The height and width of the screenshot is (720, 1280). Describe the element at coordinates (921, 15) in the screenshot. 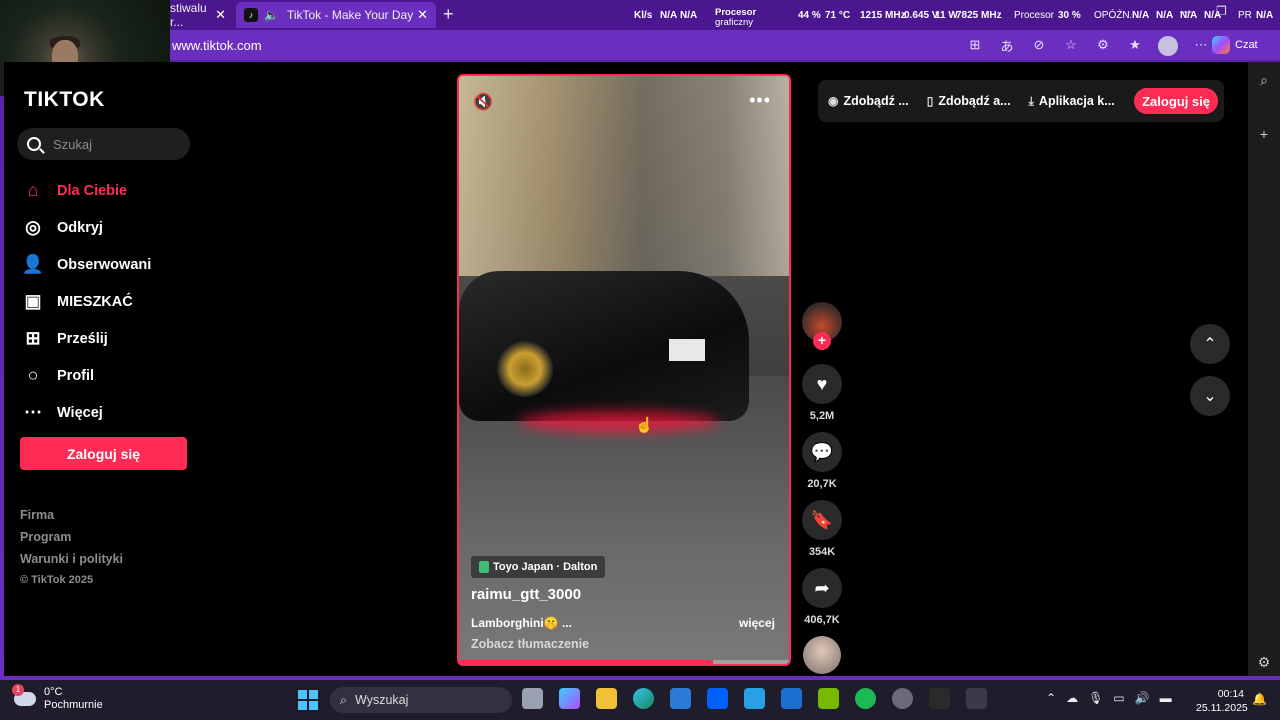

I see `hud-value: 0.645 V` at that location.